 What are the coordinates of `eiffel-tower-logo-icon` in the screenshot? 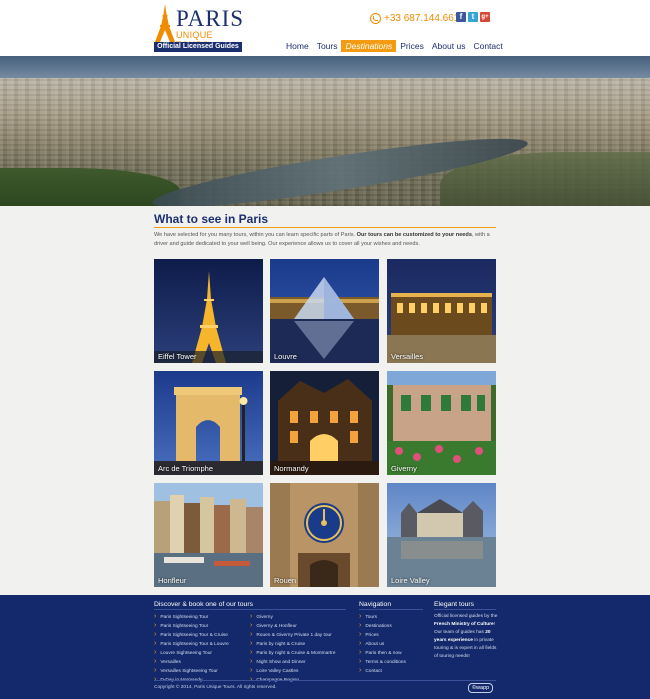 It's located at (165, 23).